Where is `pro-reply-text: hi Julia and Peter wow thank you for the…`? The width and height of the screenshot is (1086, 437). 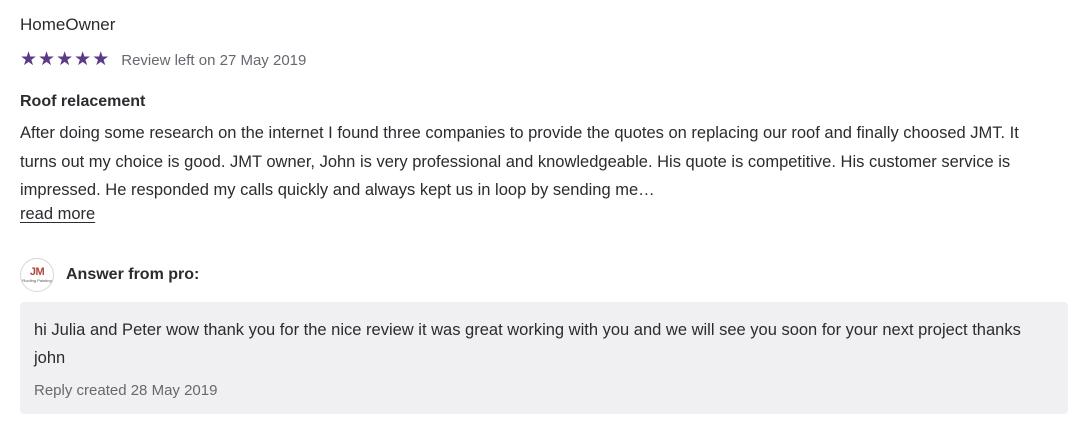
pro-reply-text: hi Julia and Peter wow thank you for the… is located at coordinates (527, 344).